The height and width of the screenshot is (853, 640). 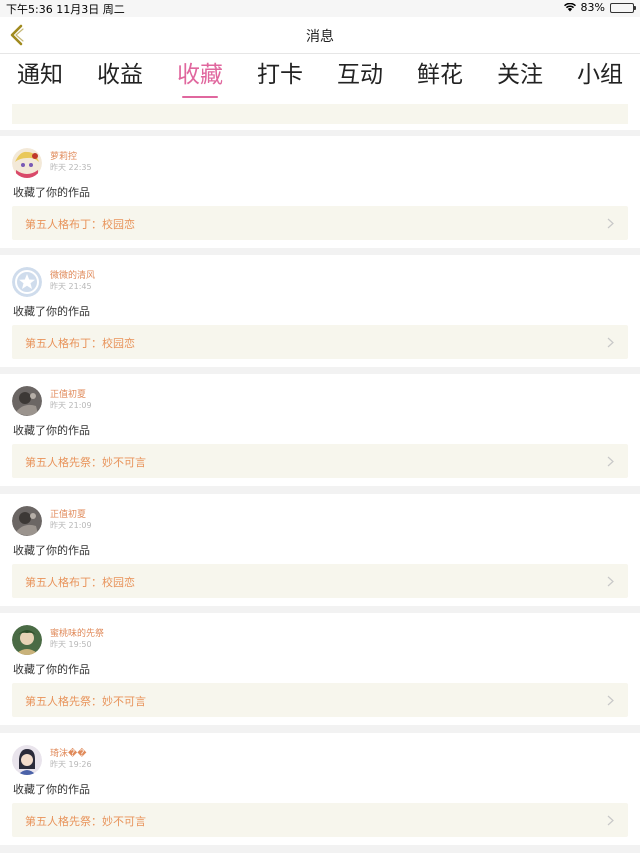 I want to click on list-item-partial, so click(x=320, y=117).